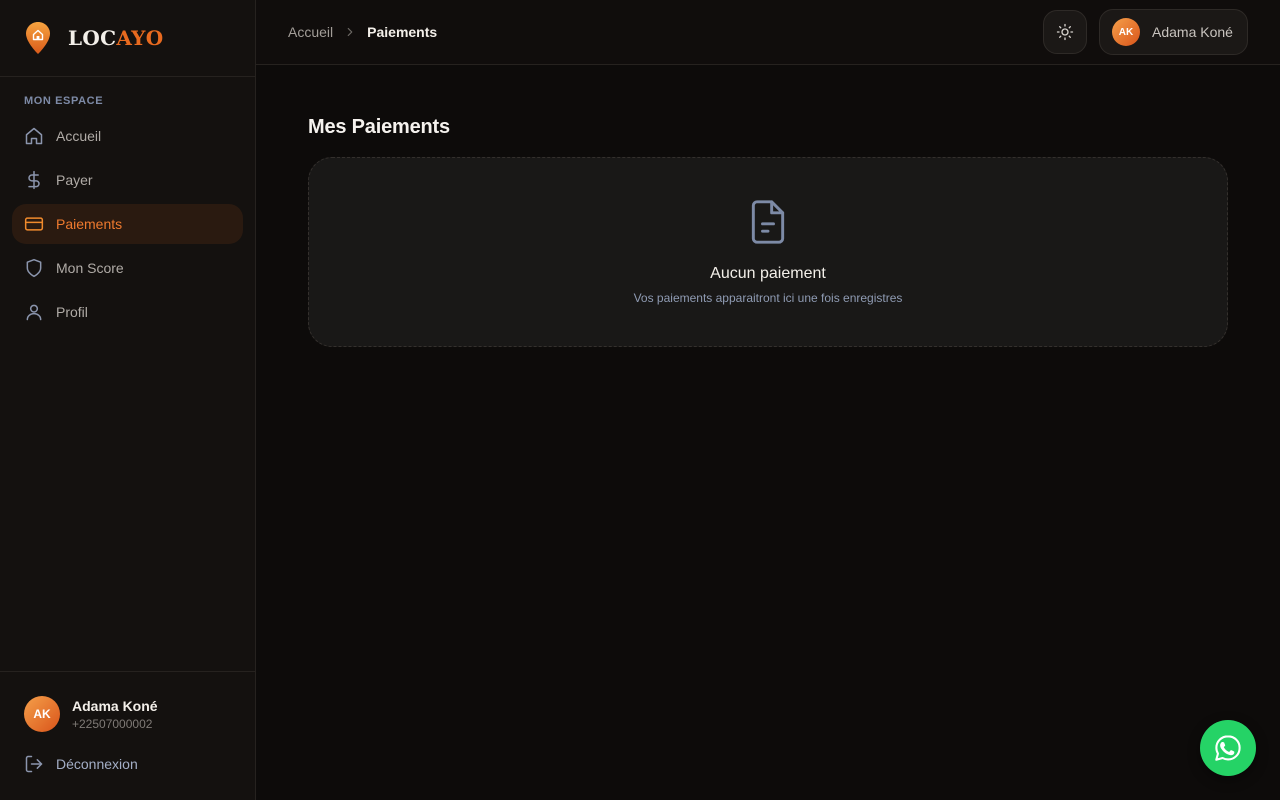 The width and height of the screenshot is (1280, 800). I want to click on brand-part1: LOC, so click(92, 38).